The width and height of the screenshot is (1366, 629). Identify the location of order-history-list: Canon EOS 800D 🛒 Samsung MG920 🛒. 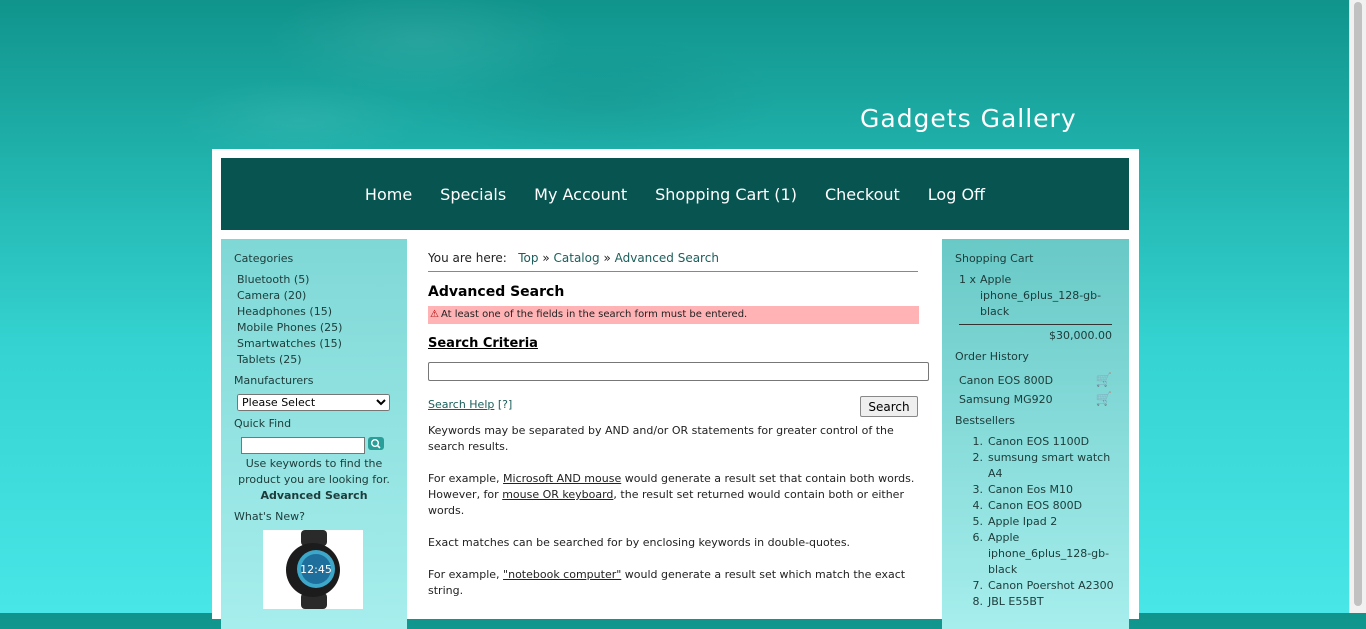
(1035, 390).